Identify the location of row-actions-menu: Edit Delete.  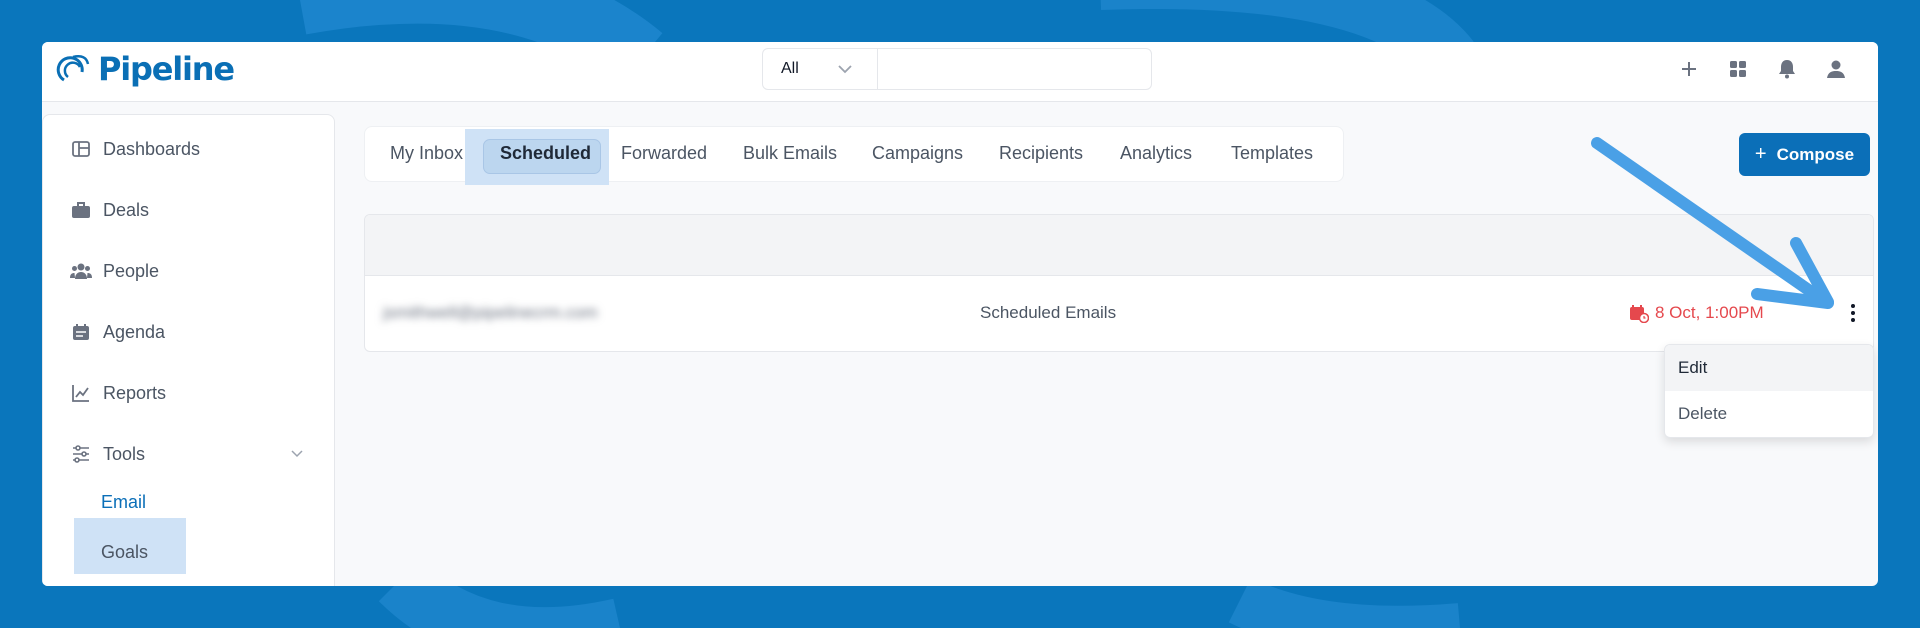
(1769, 391).